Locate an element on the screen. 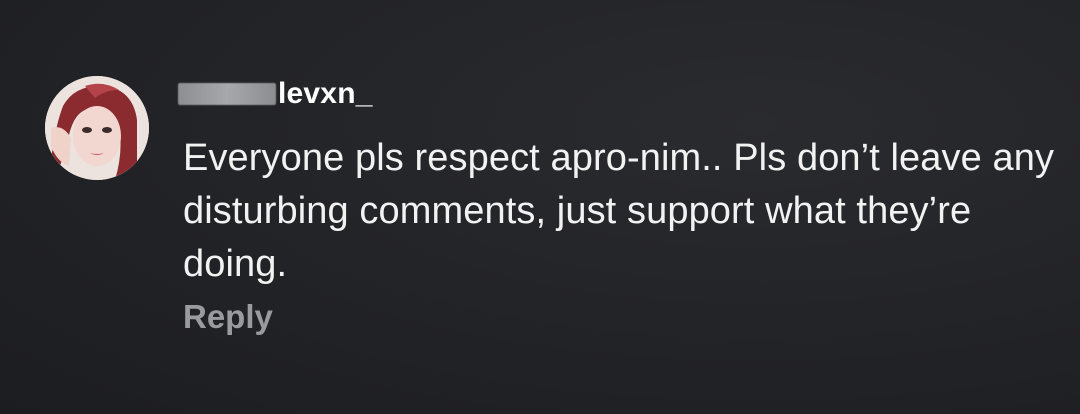 The image size is (1080, 414). avatar-image is located at coordinates (97, 128).